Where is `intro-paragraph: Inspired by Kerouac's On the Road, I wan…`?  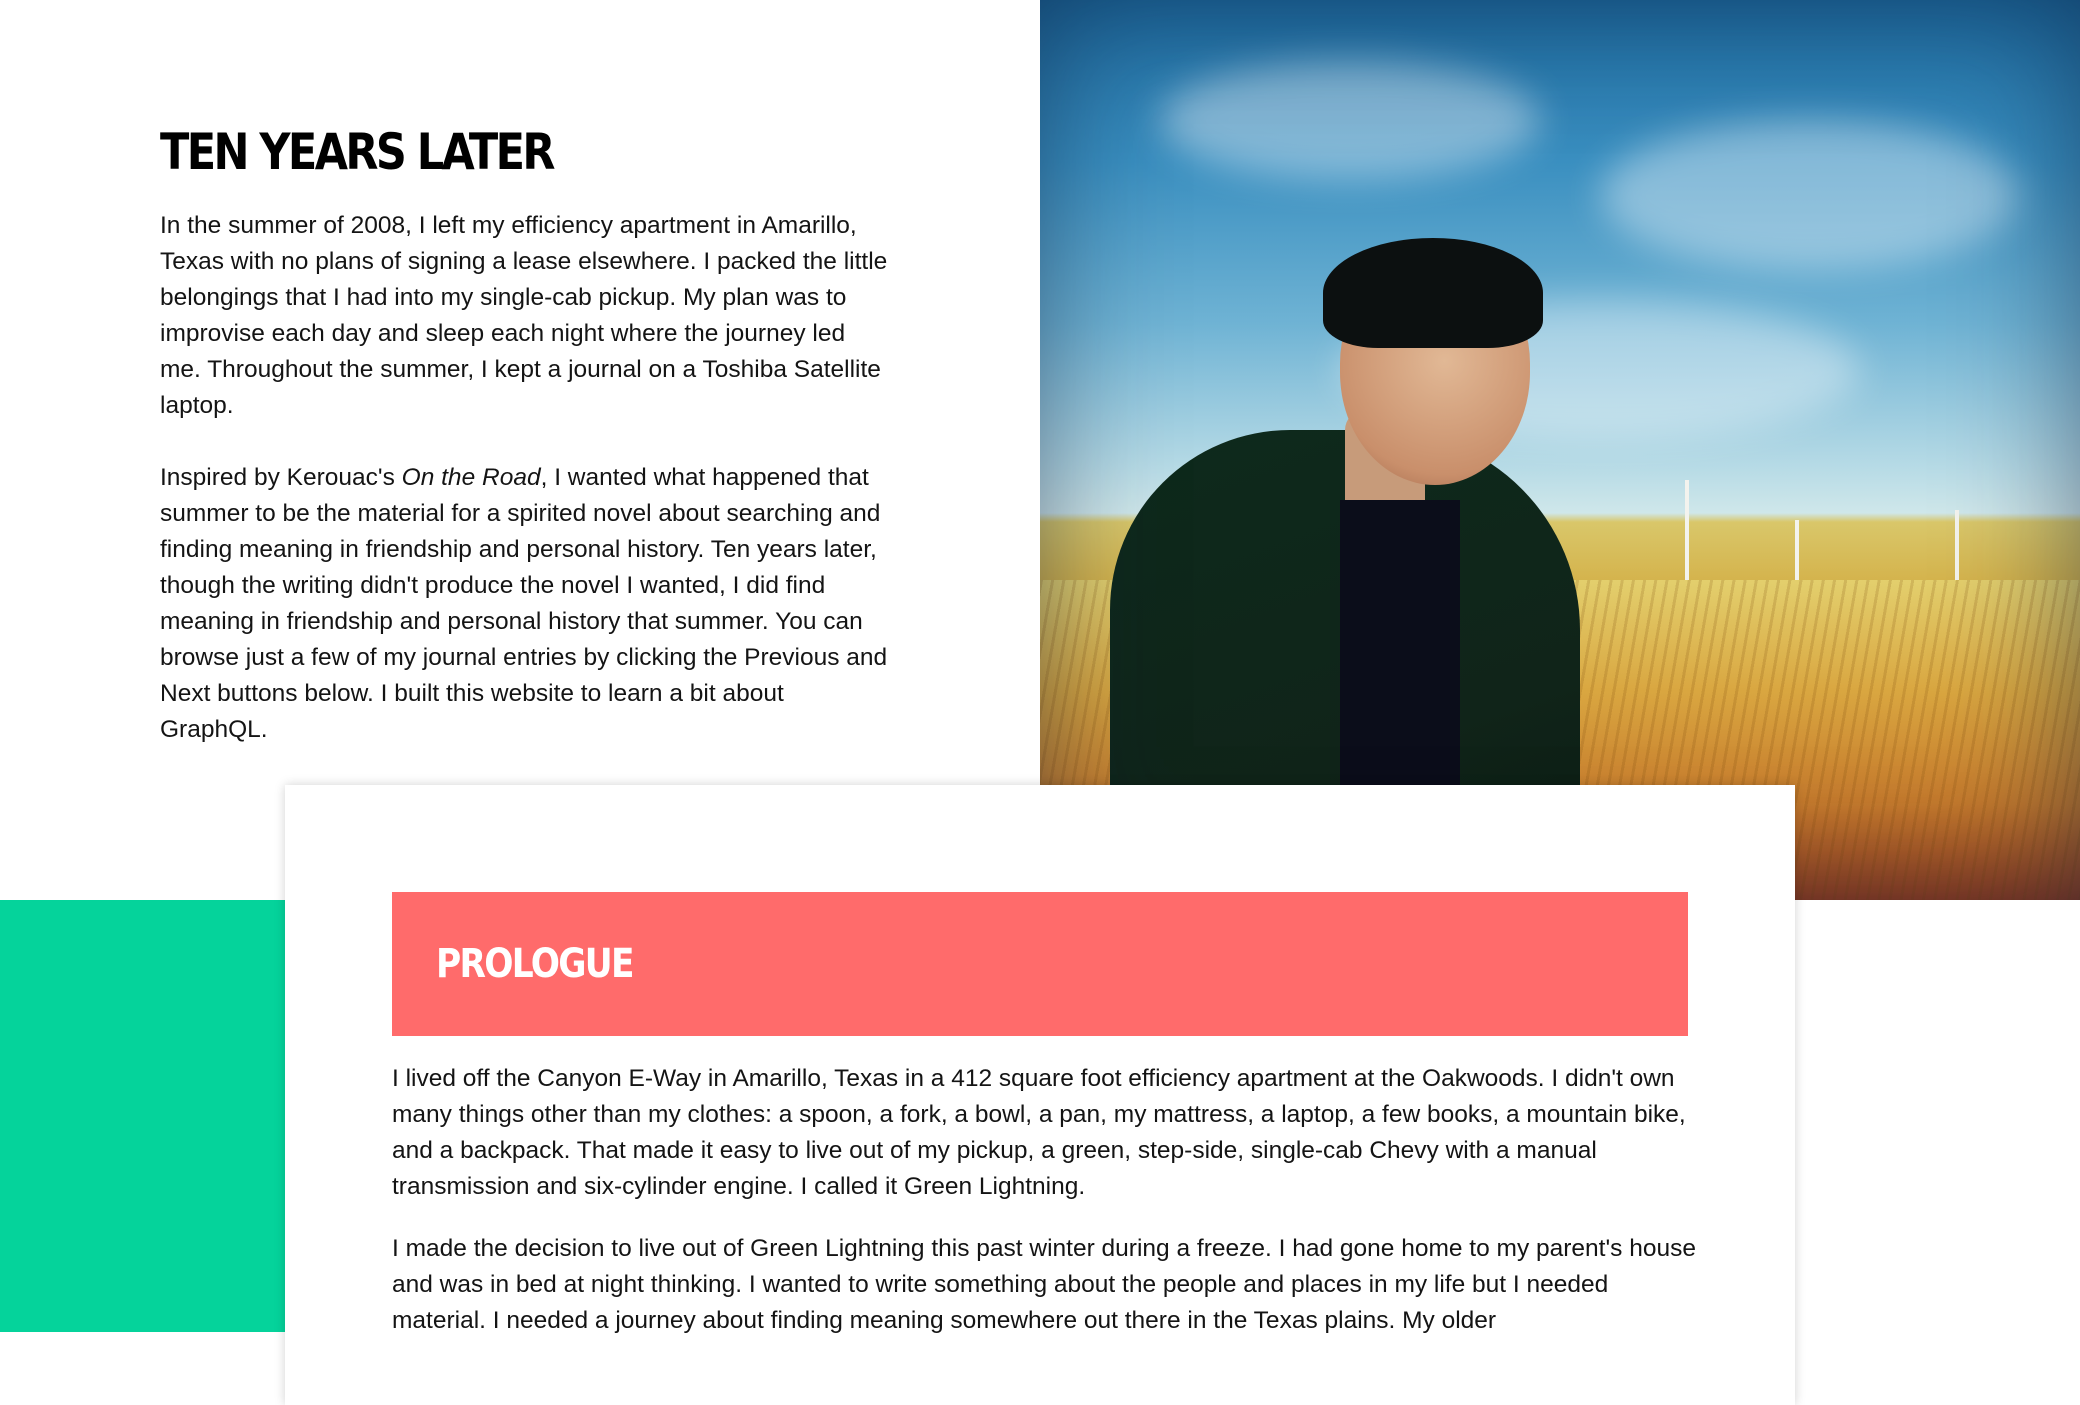
intro-paragraph: Inspired by Kerouac's On the Road, I wan… is located at coordinates (525, 604).